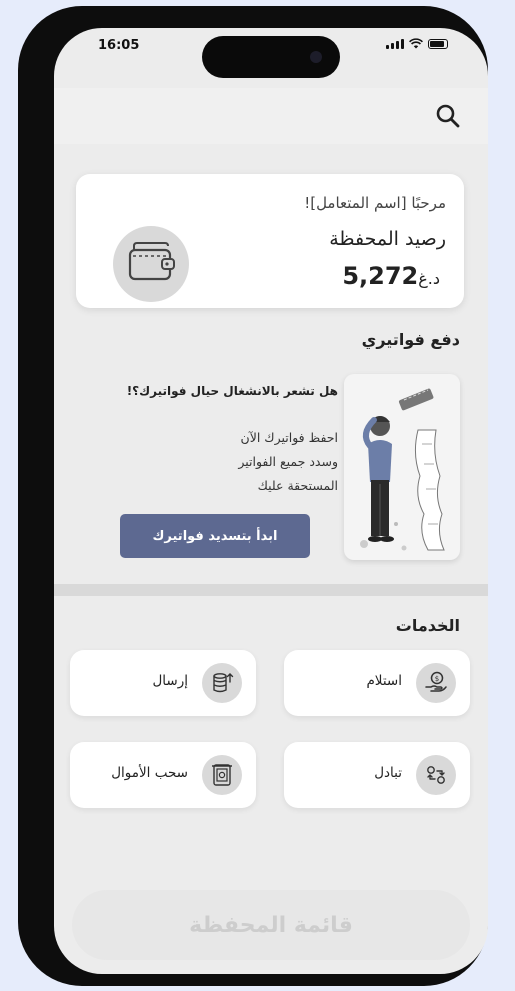 This screenshot has height=991, width=515. I want to click on services-section-title: الخدمات, so click(427, 625).